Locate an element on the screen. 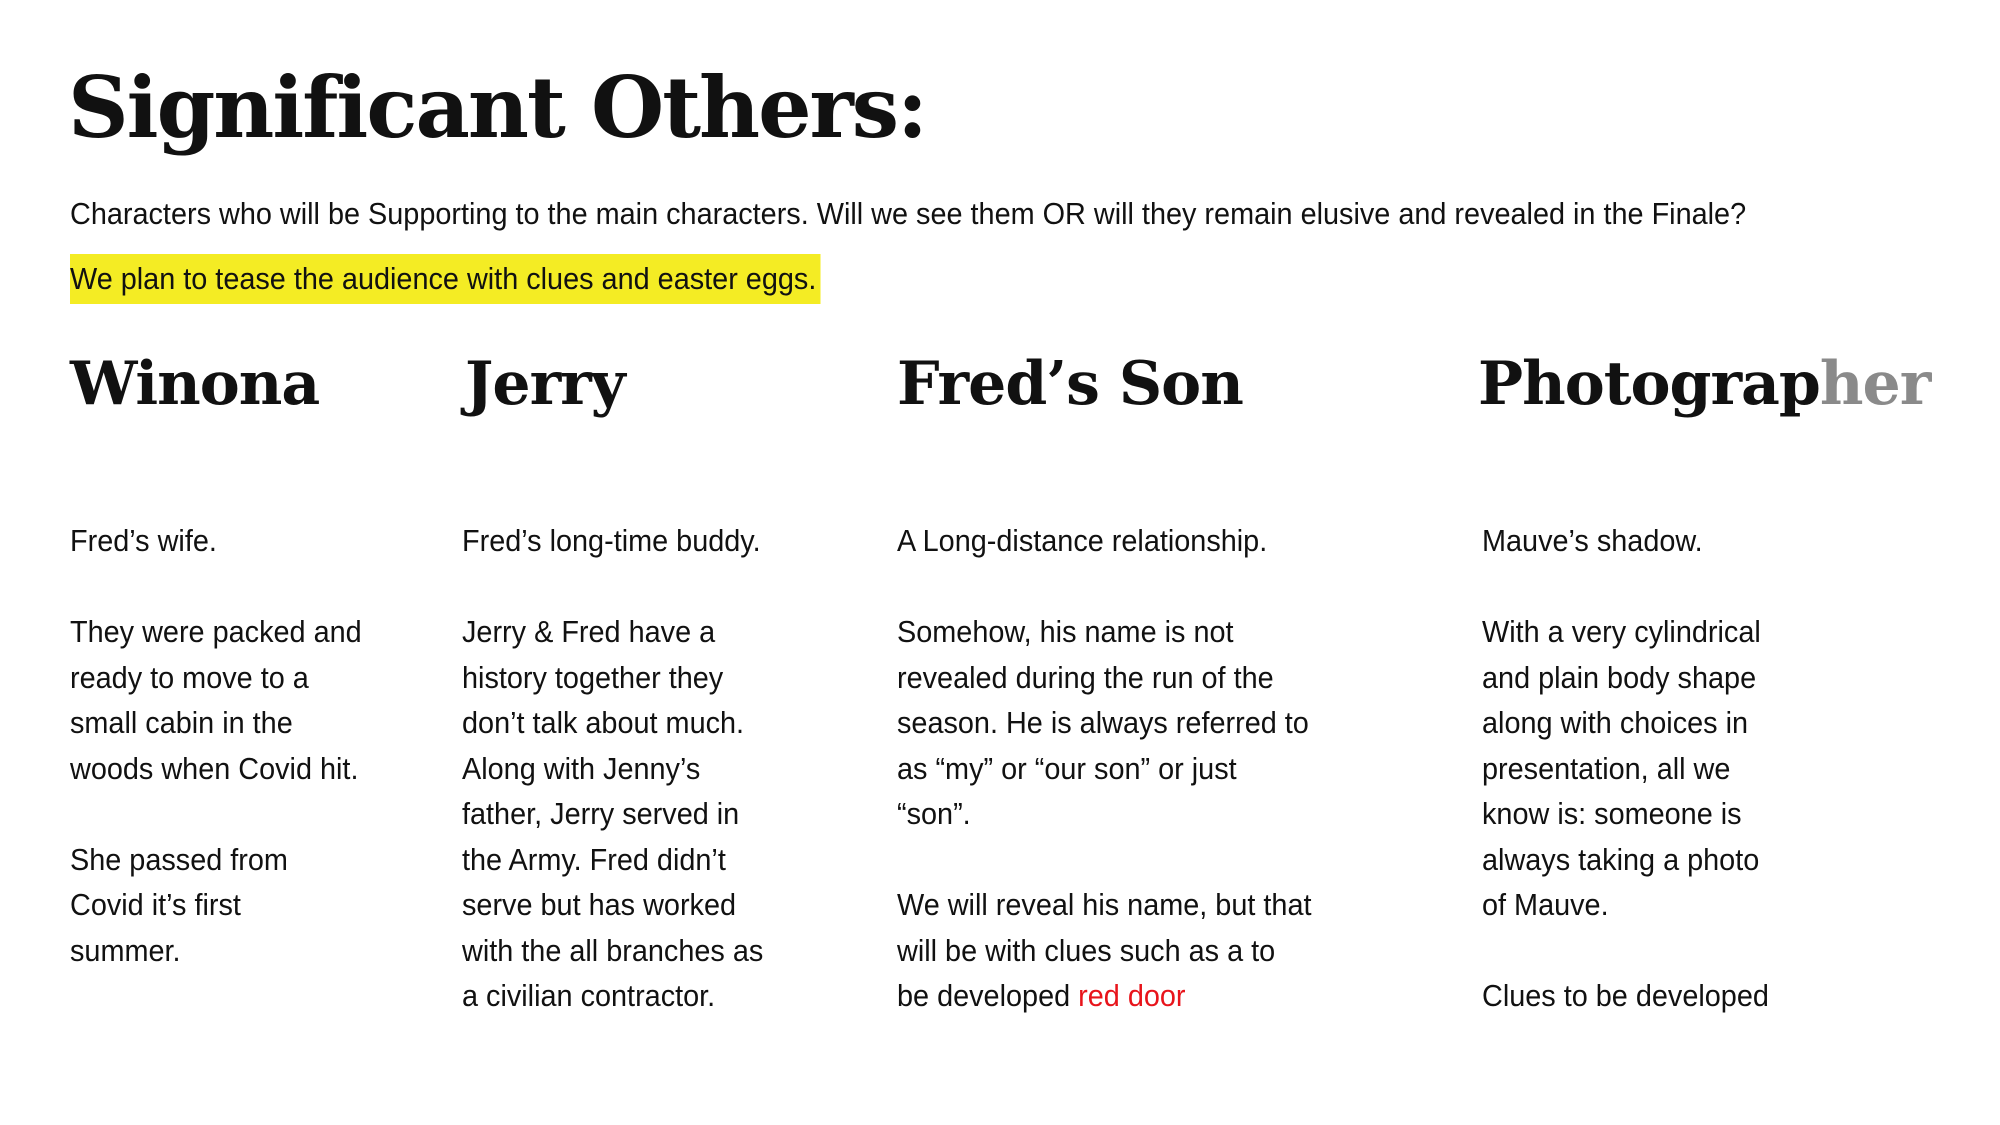  paragraph: Fred’s wife. is located at coordinates (216, 541).